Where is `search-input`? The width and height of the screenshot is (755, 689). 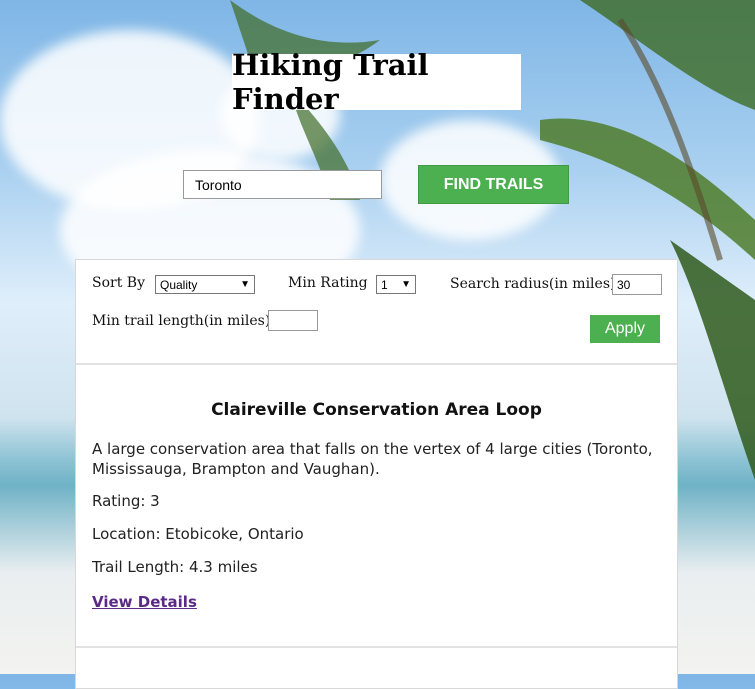
search-input is located at coordinates (282, 184).